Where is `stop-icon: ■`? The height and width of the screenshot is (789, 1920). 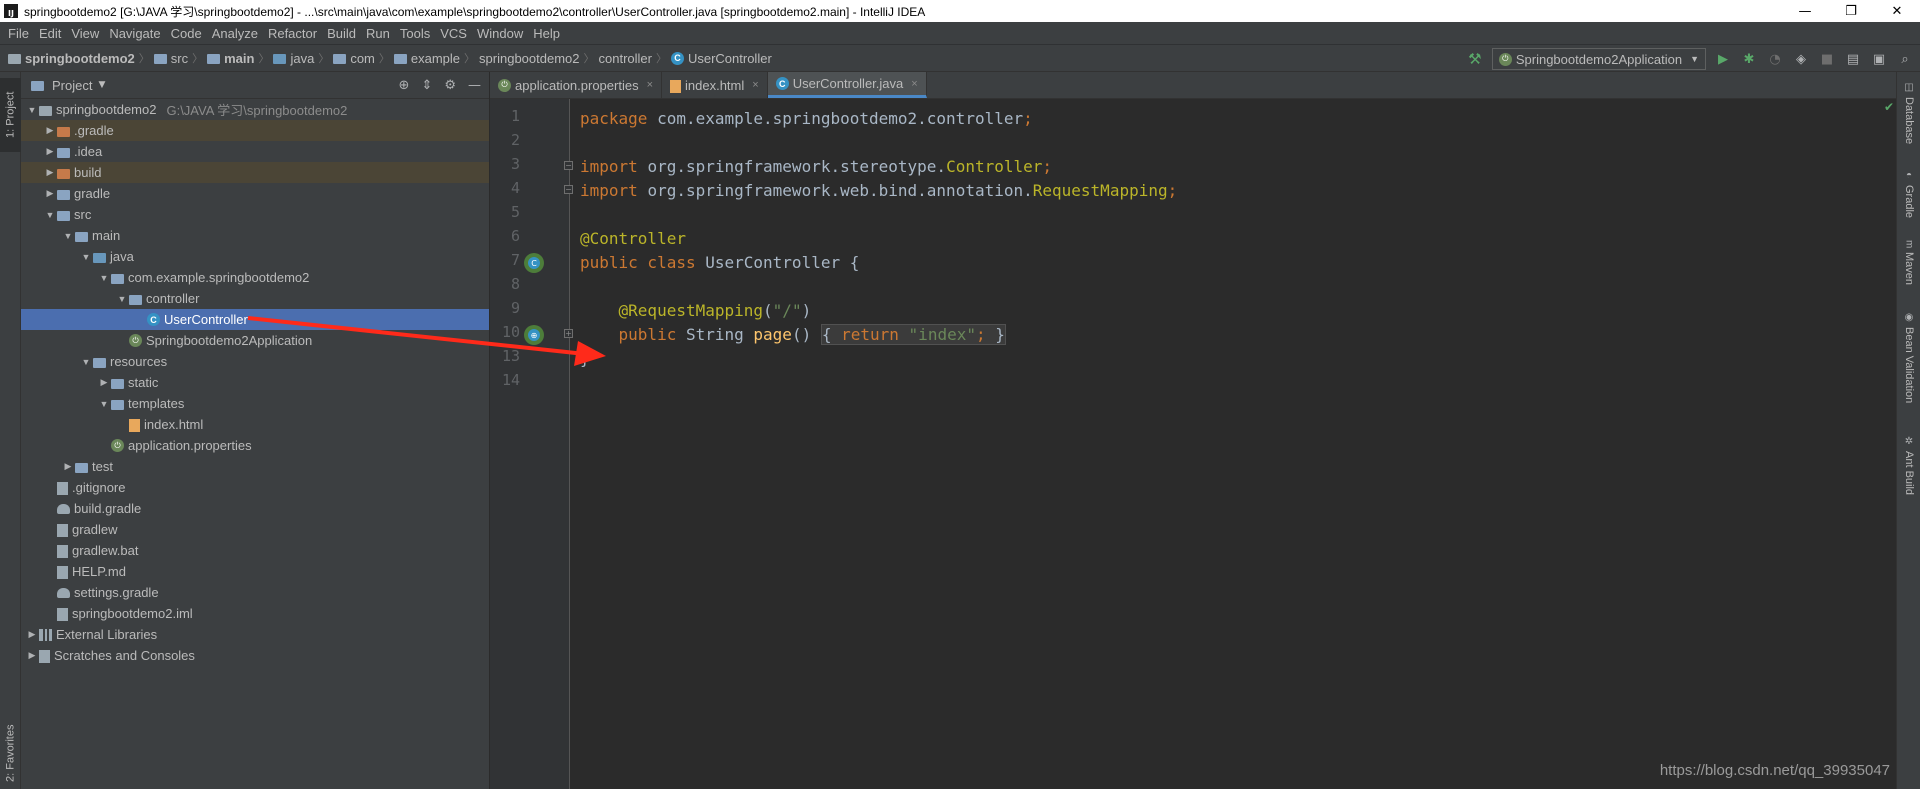 stop-icon: ■ is located at coordinates (1827, 59).